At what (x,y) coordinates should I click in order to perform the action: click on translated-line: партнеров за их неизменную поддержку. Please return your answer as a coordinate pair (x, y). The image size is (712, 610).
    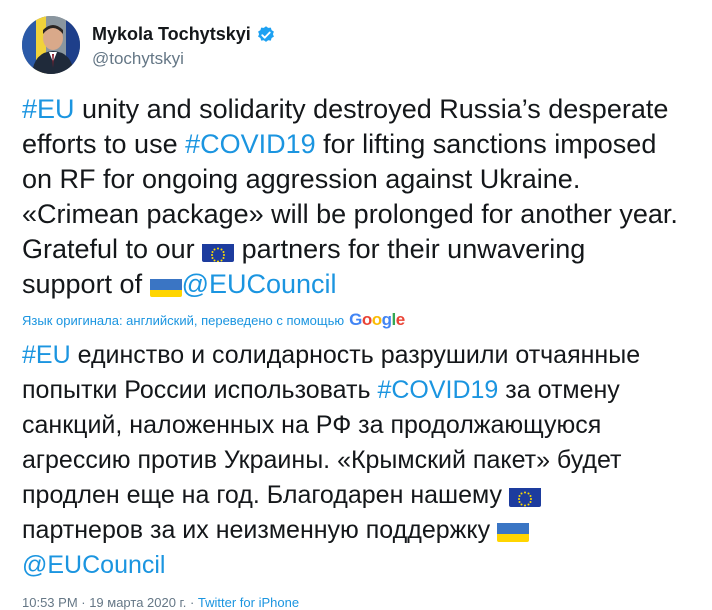
    Looking at the image, I should click on (362, 530).